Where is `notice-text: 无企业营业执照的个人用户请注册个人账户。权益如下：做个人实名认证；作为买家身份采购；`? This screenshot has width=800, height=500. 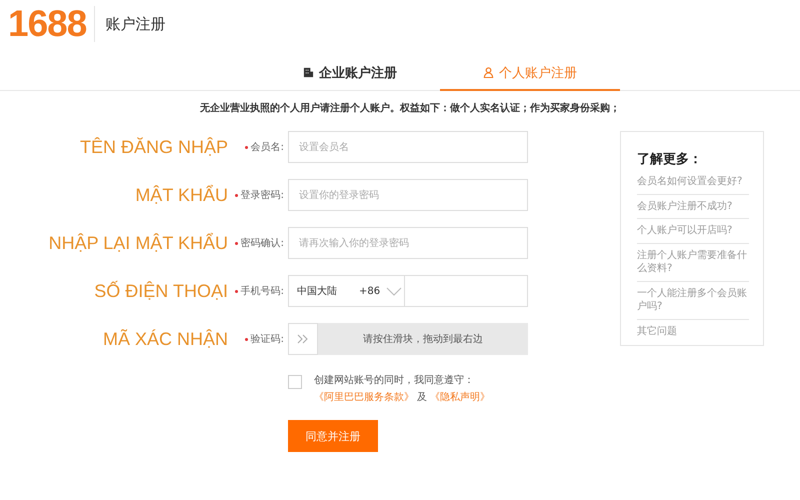 notice-text: 无企业营业执照的个人用户请注册个人账户。权益如下：做个人实名认证；作为买家身份采购； is located at coordinates (410, 108).